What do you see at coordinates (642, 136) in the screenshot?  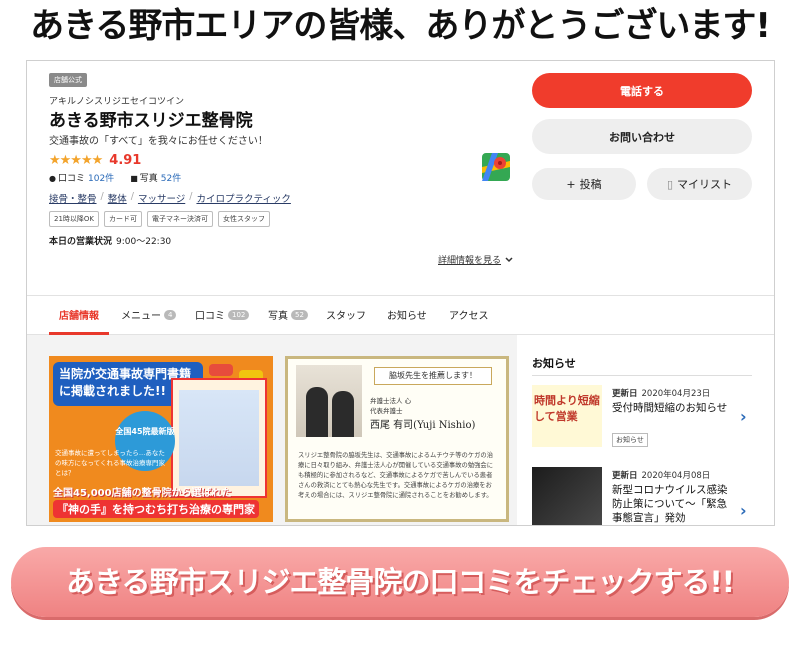 I see `inquiry-button: お問い合わせ` at bounding box center [642, 136].